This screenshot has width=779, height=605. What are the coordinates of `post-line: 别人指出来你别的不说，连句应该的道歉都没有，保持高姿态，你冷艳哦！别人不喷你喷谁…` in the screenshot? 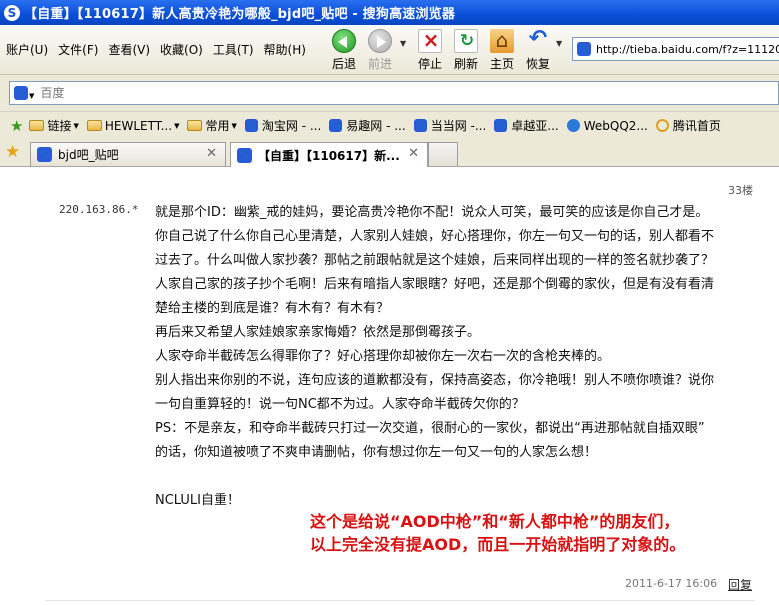 It's located at (435, 380).